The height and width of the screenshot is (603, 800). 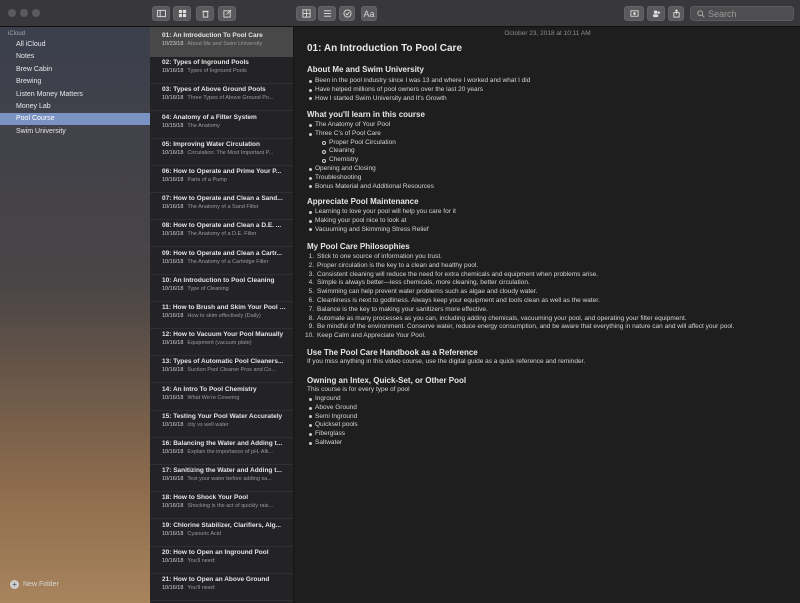 What do you see at coordinates (374, 186) in the screenshot?
I see `list-item: Bonus Material and Additional Resources` at bounding box center [374, 186].